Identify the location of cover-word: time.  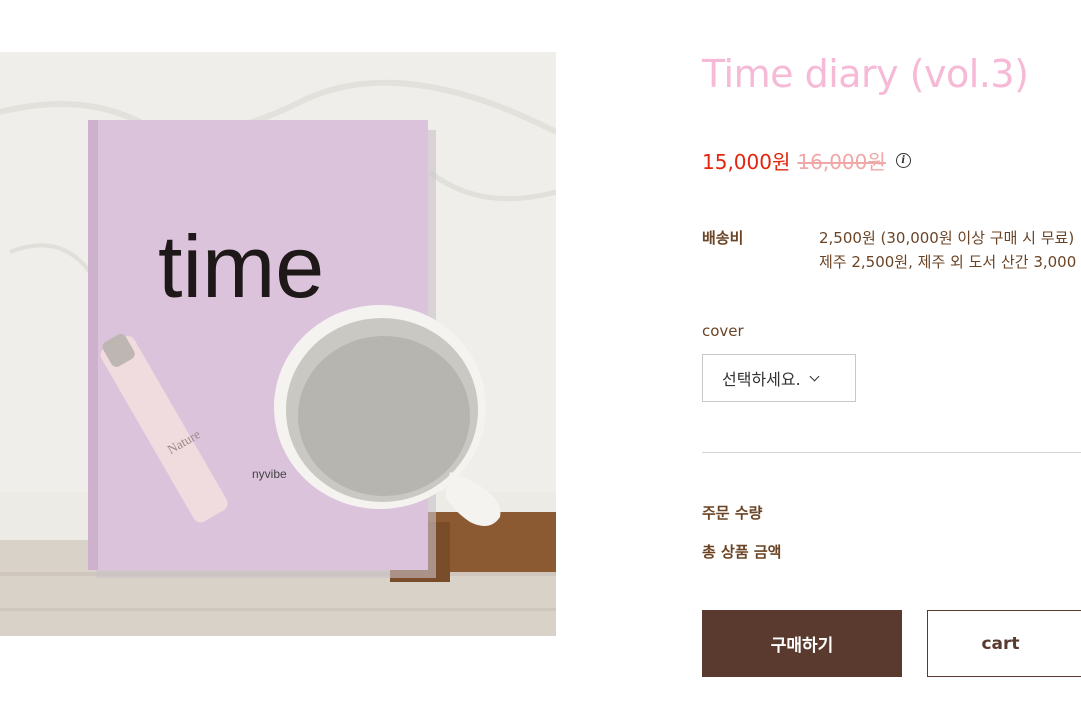
(241, 266).